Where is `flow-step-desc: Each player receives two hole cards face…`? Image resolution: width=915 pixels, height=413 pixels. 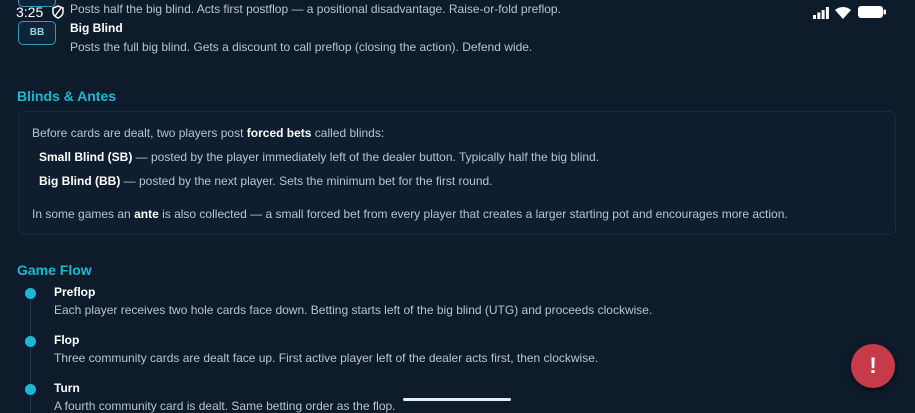 flow-step-desc: Each player receives two hole cards face… is located at coordinates (353, 310).